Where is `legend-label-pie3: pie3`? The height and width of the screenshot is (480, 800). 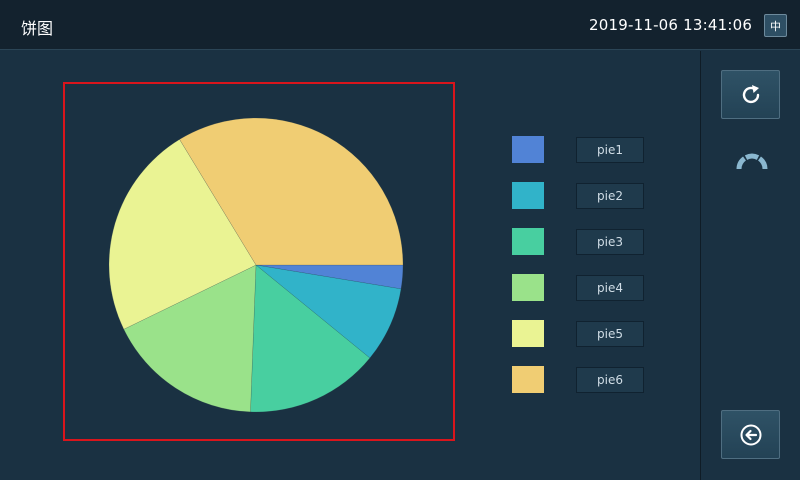
legend-label-pie3: pie3 is located at coordinates (610, 242).